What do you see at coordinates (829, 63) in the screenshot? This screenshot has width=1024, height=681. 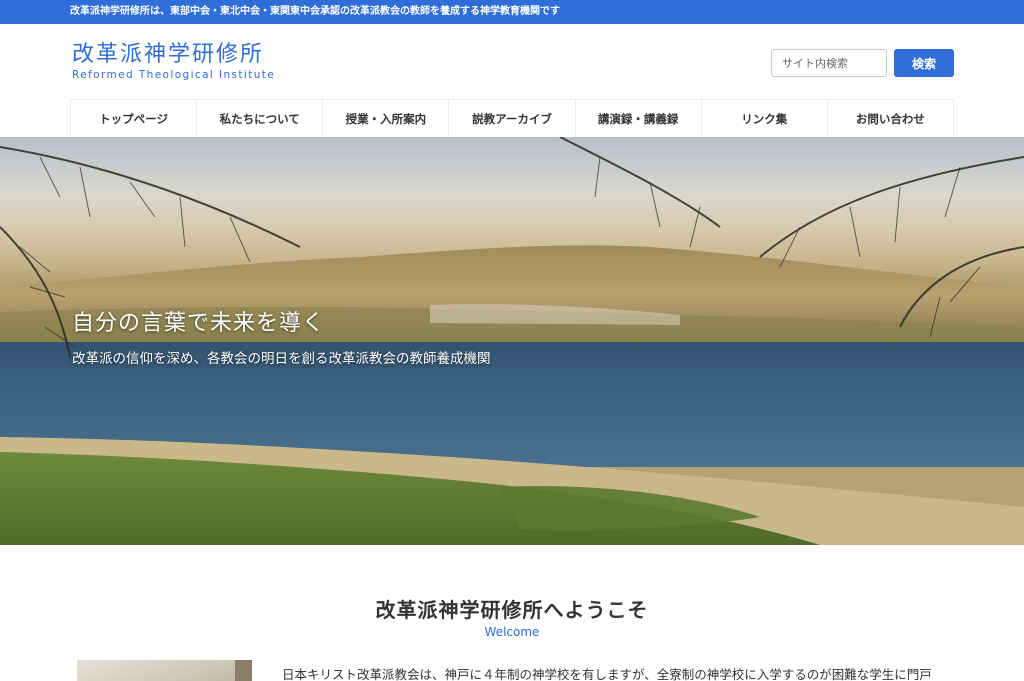 I see `site-search-input` at bounding box center [829, 63].